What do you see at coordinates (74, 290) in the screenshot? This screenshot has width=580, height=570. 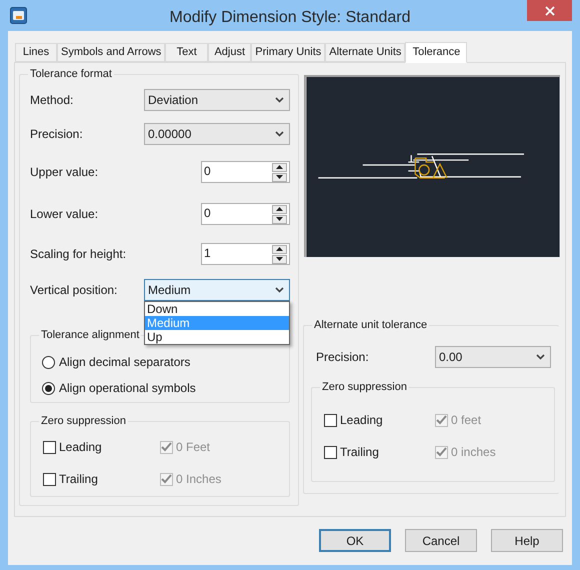 I see `field-label: Vertical position:` at bounding box center [74, 290].